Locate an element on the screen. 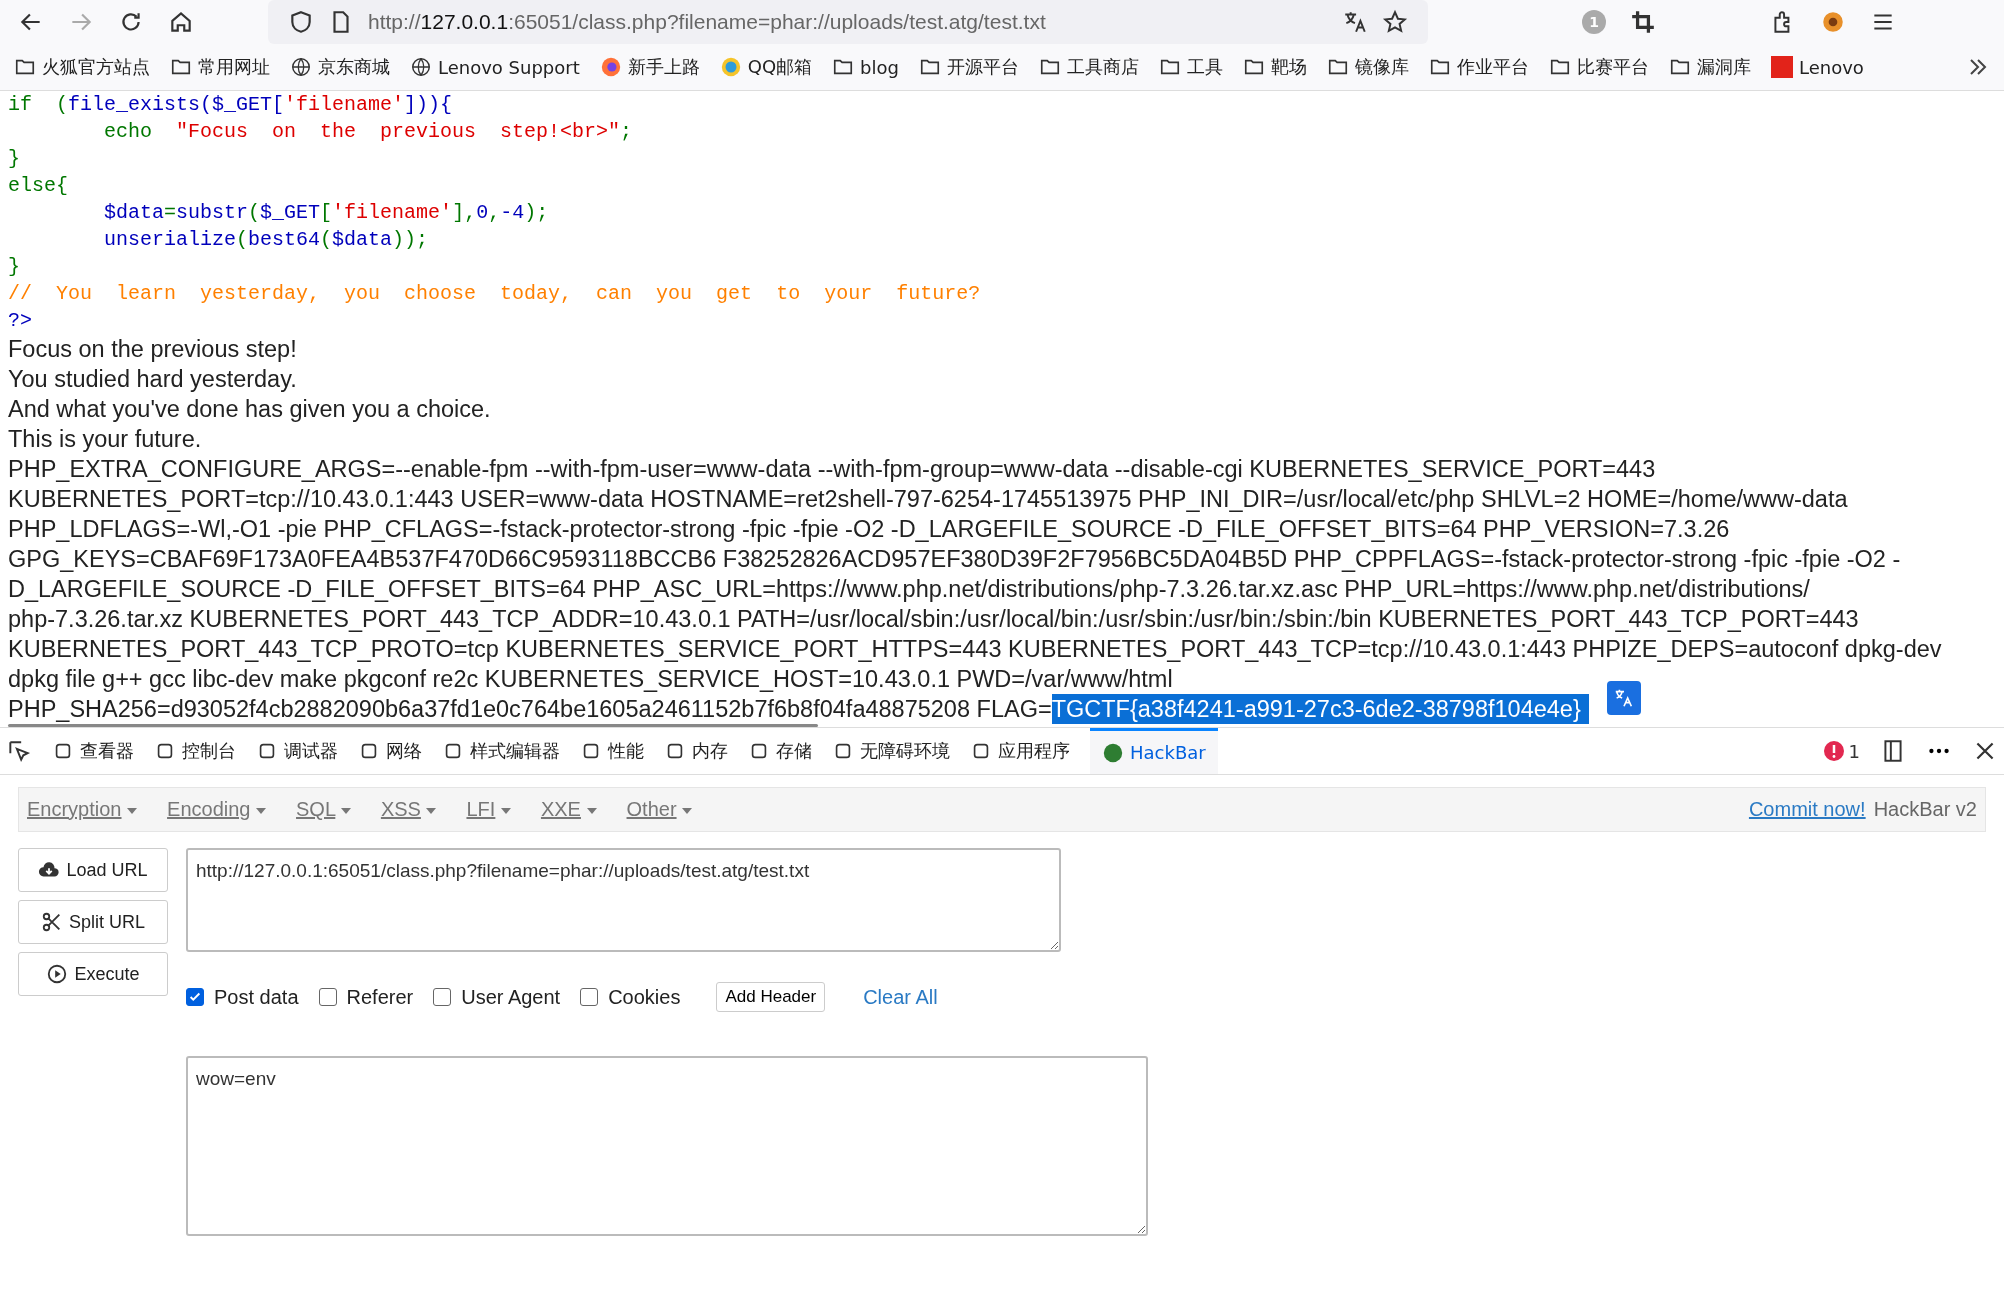  output-text: This is your future. is located at coordinates (105, 439).